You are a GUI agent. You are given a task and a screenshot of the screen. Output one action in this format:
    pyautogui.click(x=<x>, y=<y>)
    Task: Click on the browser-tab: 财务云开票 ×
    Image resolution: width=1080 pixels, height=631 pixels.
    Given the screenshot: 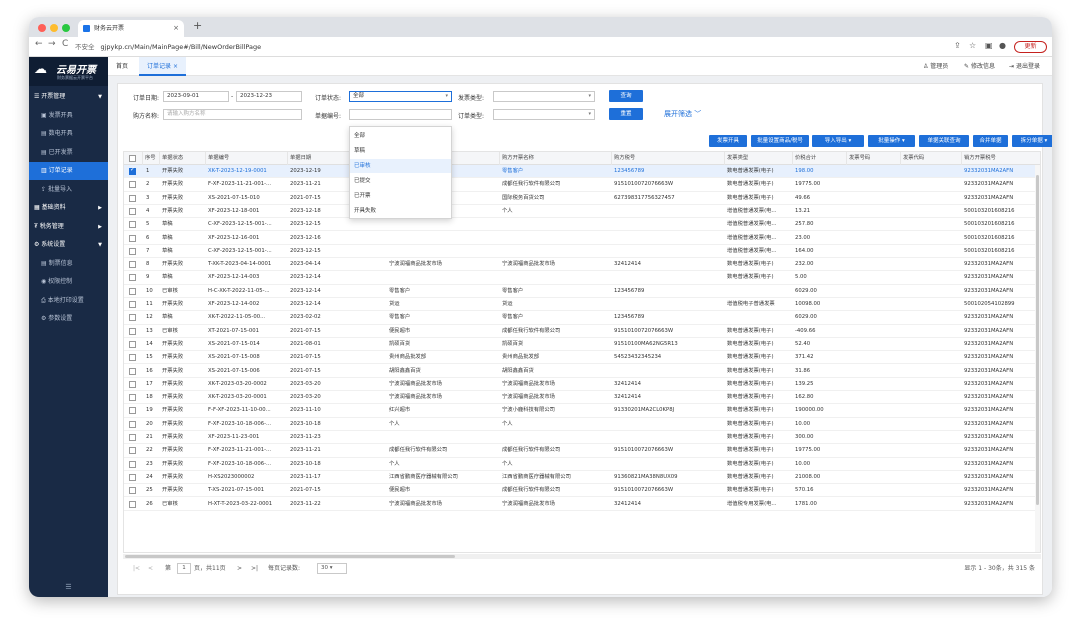 What is the action you would take?
    pyautogui.click(x=131, y=28)
    